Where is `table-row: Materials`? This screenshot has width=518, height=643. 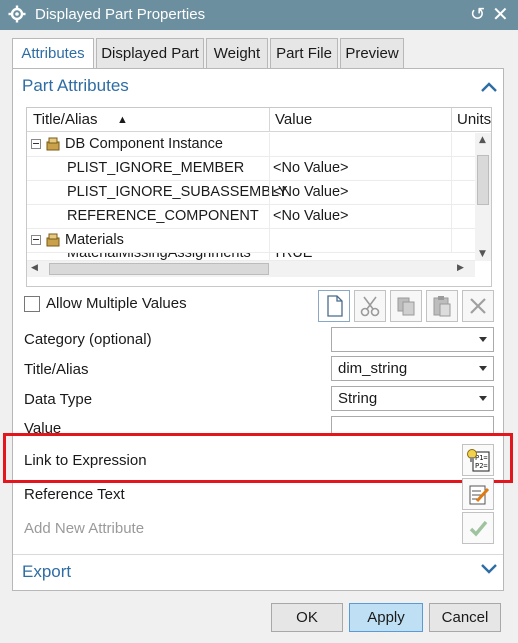 table-row: Materials is located at coordinates (251, 241).